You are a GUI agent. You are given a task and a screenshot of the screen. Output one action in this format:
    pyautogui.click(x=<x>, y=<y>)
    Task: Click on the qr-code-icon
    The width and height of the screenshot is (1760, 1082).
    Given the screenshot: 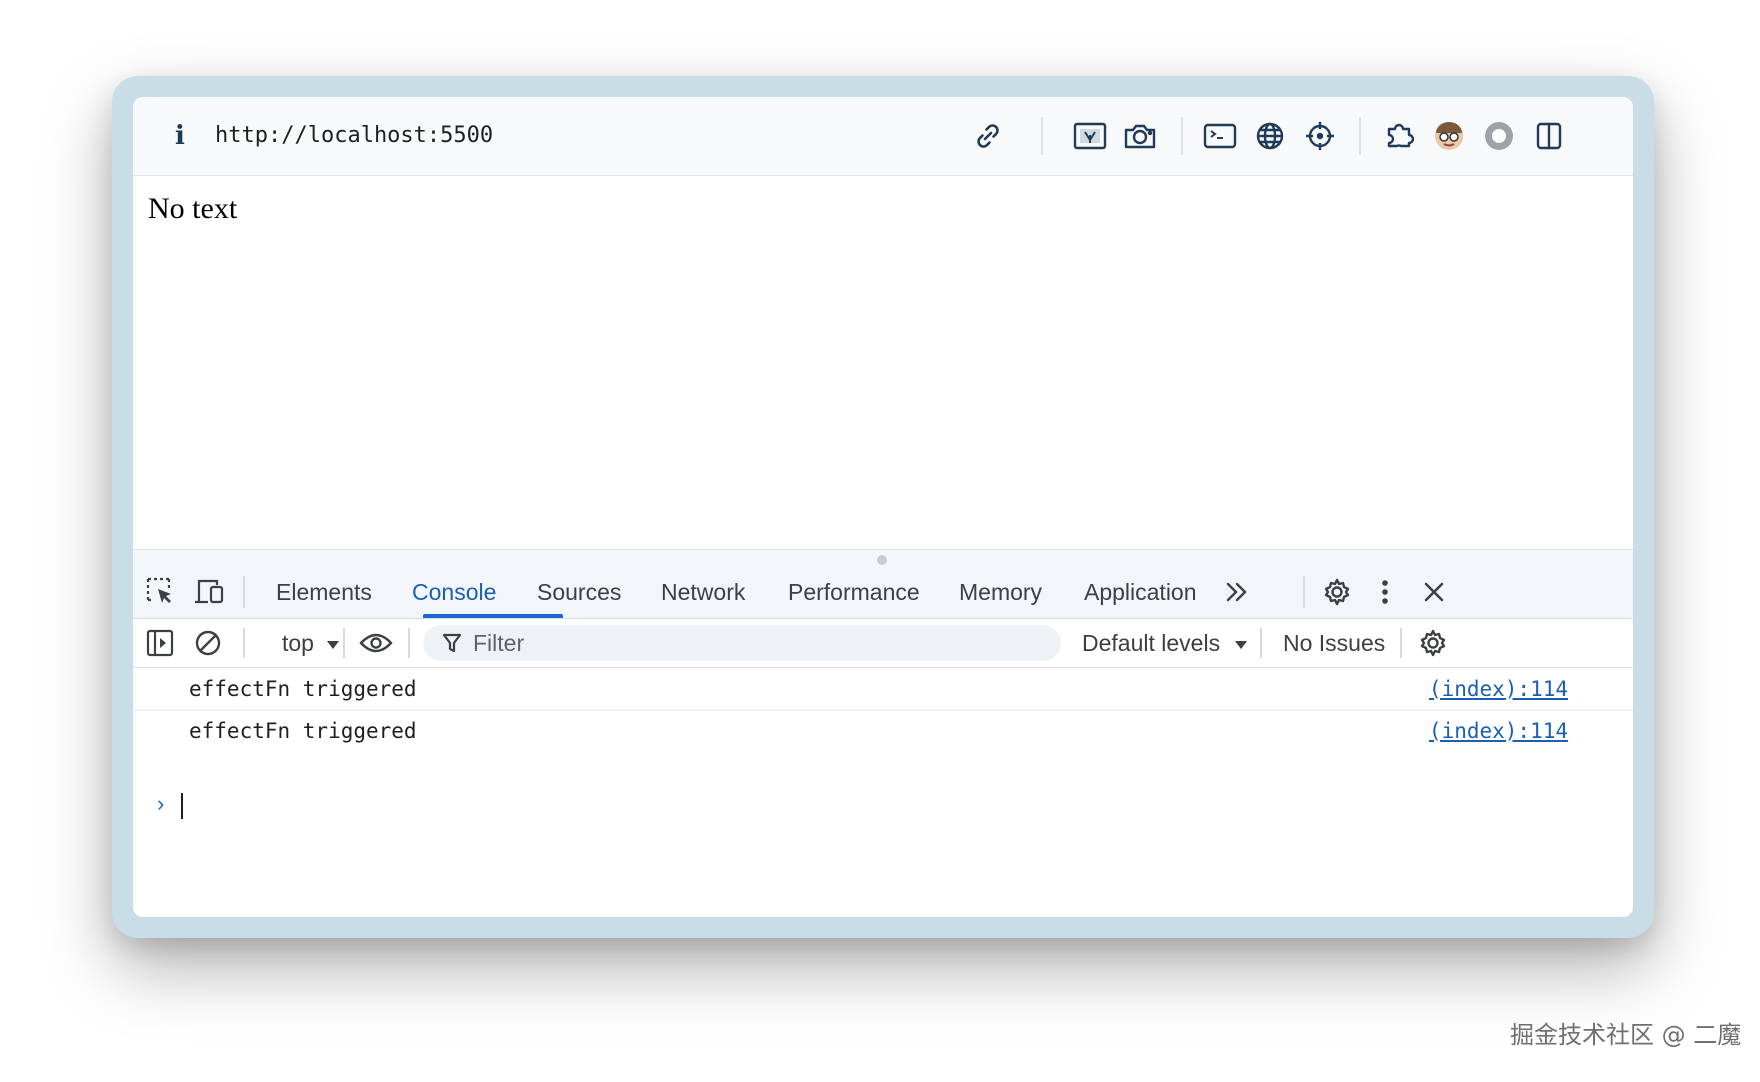 What is the action you would take?
    pyautogui.click(x=1090, y=136)
    